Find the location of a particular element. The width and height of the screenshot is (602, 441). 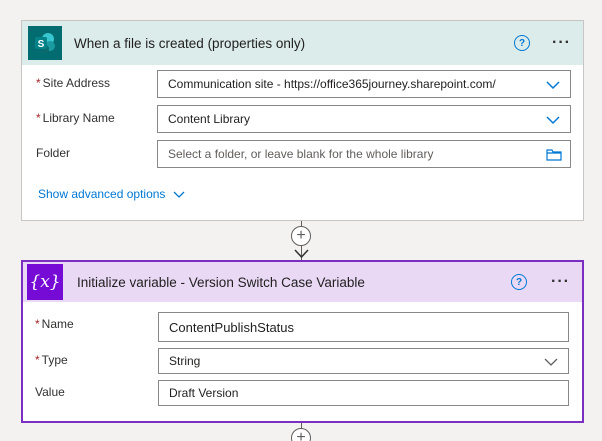

site-address-label: * Site Address is located at coordinates (73, 83).